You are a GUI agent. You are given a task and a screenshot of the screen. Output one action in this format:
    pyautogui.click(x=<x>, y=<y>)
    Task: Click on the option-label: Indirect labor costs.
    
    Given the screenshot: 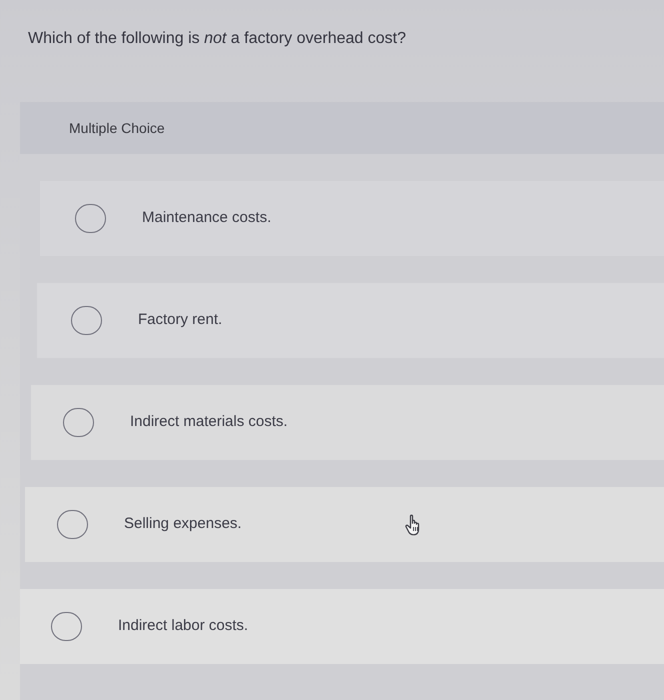 What is the action you would take?
    pyautogui.click(x=183, y=626)
    